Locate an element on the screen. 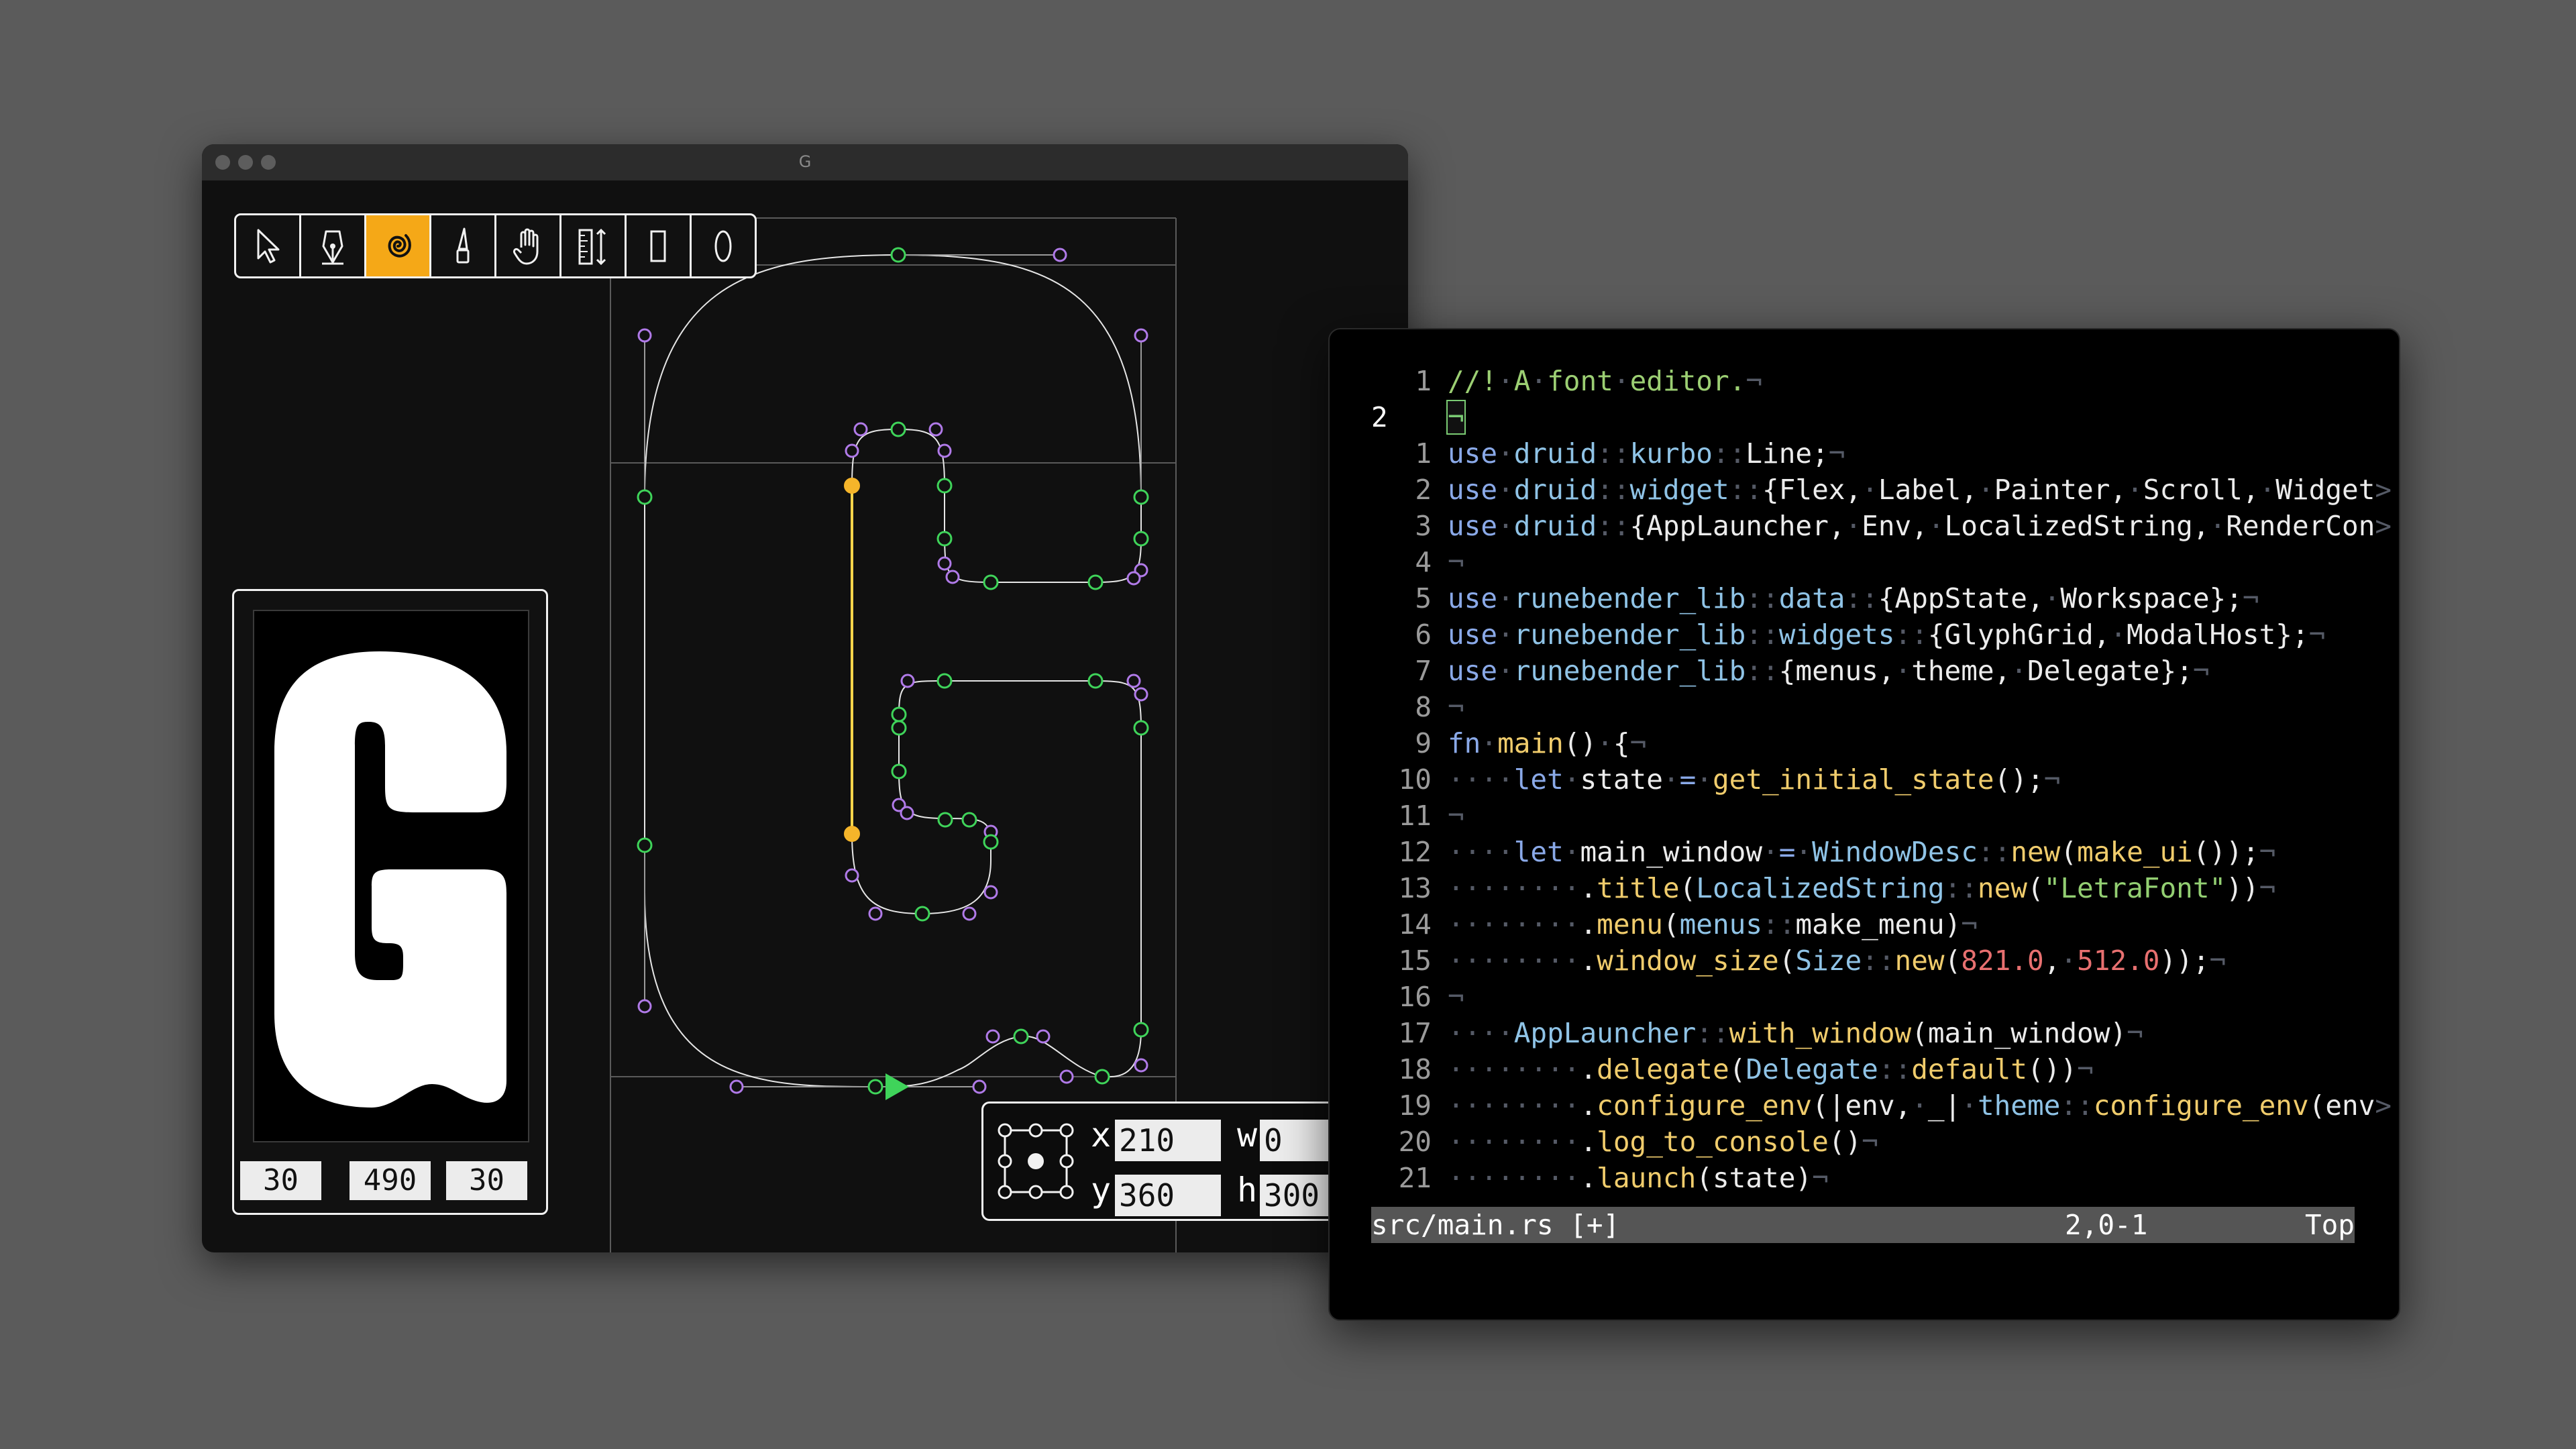 This screenshot has height=1449, width=2576. code-token: state is located at coordinates (1621, 779).